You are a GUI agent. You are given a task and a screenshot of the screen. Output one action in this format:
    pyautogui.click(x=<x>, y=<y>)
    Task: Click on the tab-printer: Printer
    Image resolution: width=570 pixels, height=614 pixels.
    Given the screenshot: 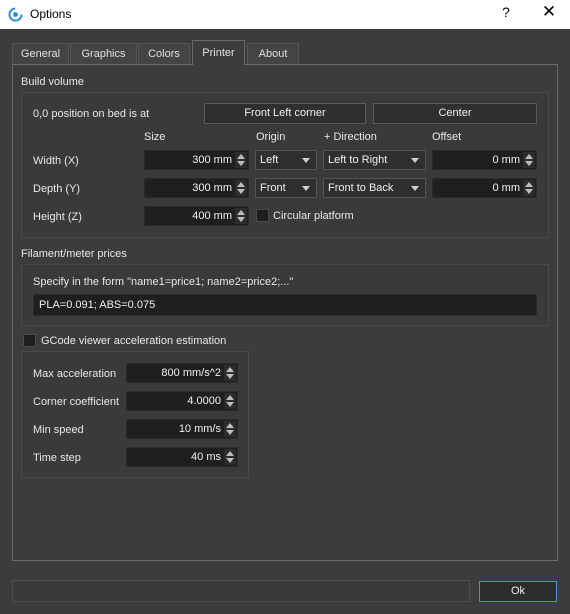 What is the action you would take?
    pyautogui.click(x=218, y=52)
    